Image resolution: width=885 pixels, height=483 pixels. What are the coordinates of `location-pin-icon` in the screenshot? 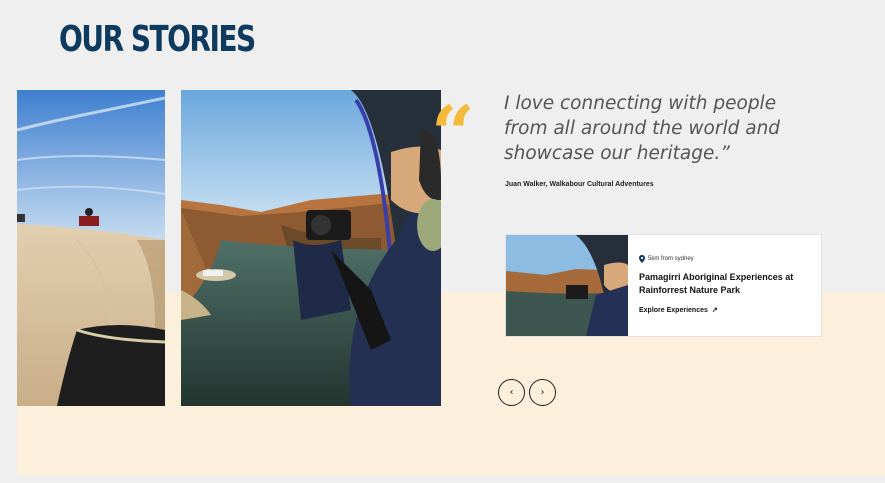 It's located at (642, 259).